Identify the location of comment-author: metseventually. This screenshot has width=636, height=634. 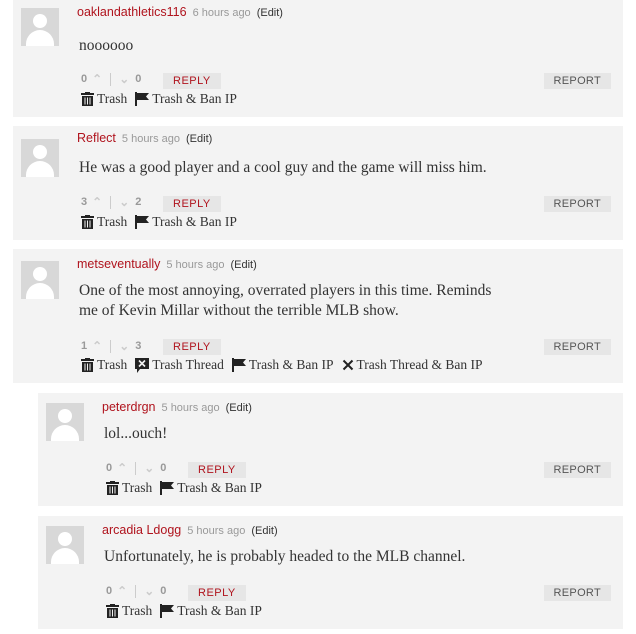
(118, 264).